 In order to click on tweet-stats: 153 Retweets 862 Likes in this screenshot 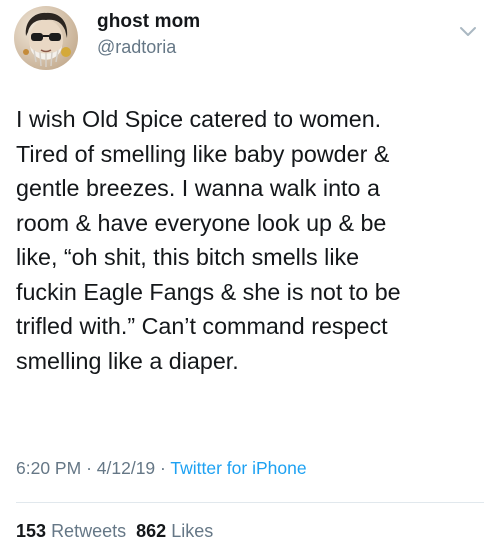, I will do `click(114, 531)`.